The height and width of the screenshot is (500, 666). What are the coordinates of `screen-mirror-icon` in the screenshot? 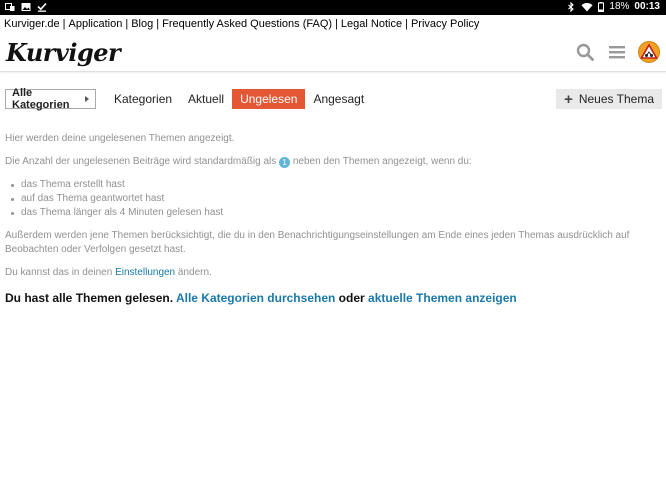 It's located at (10, 7).